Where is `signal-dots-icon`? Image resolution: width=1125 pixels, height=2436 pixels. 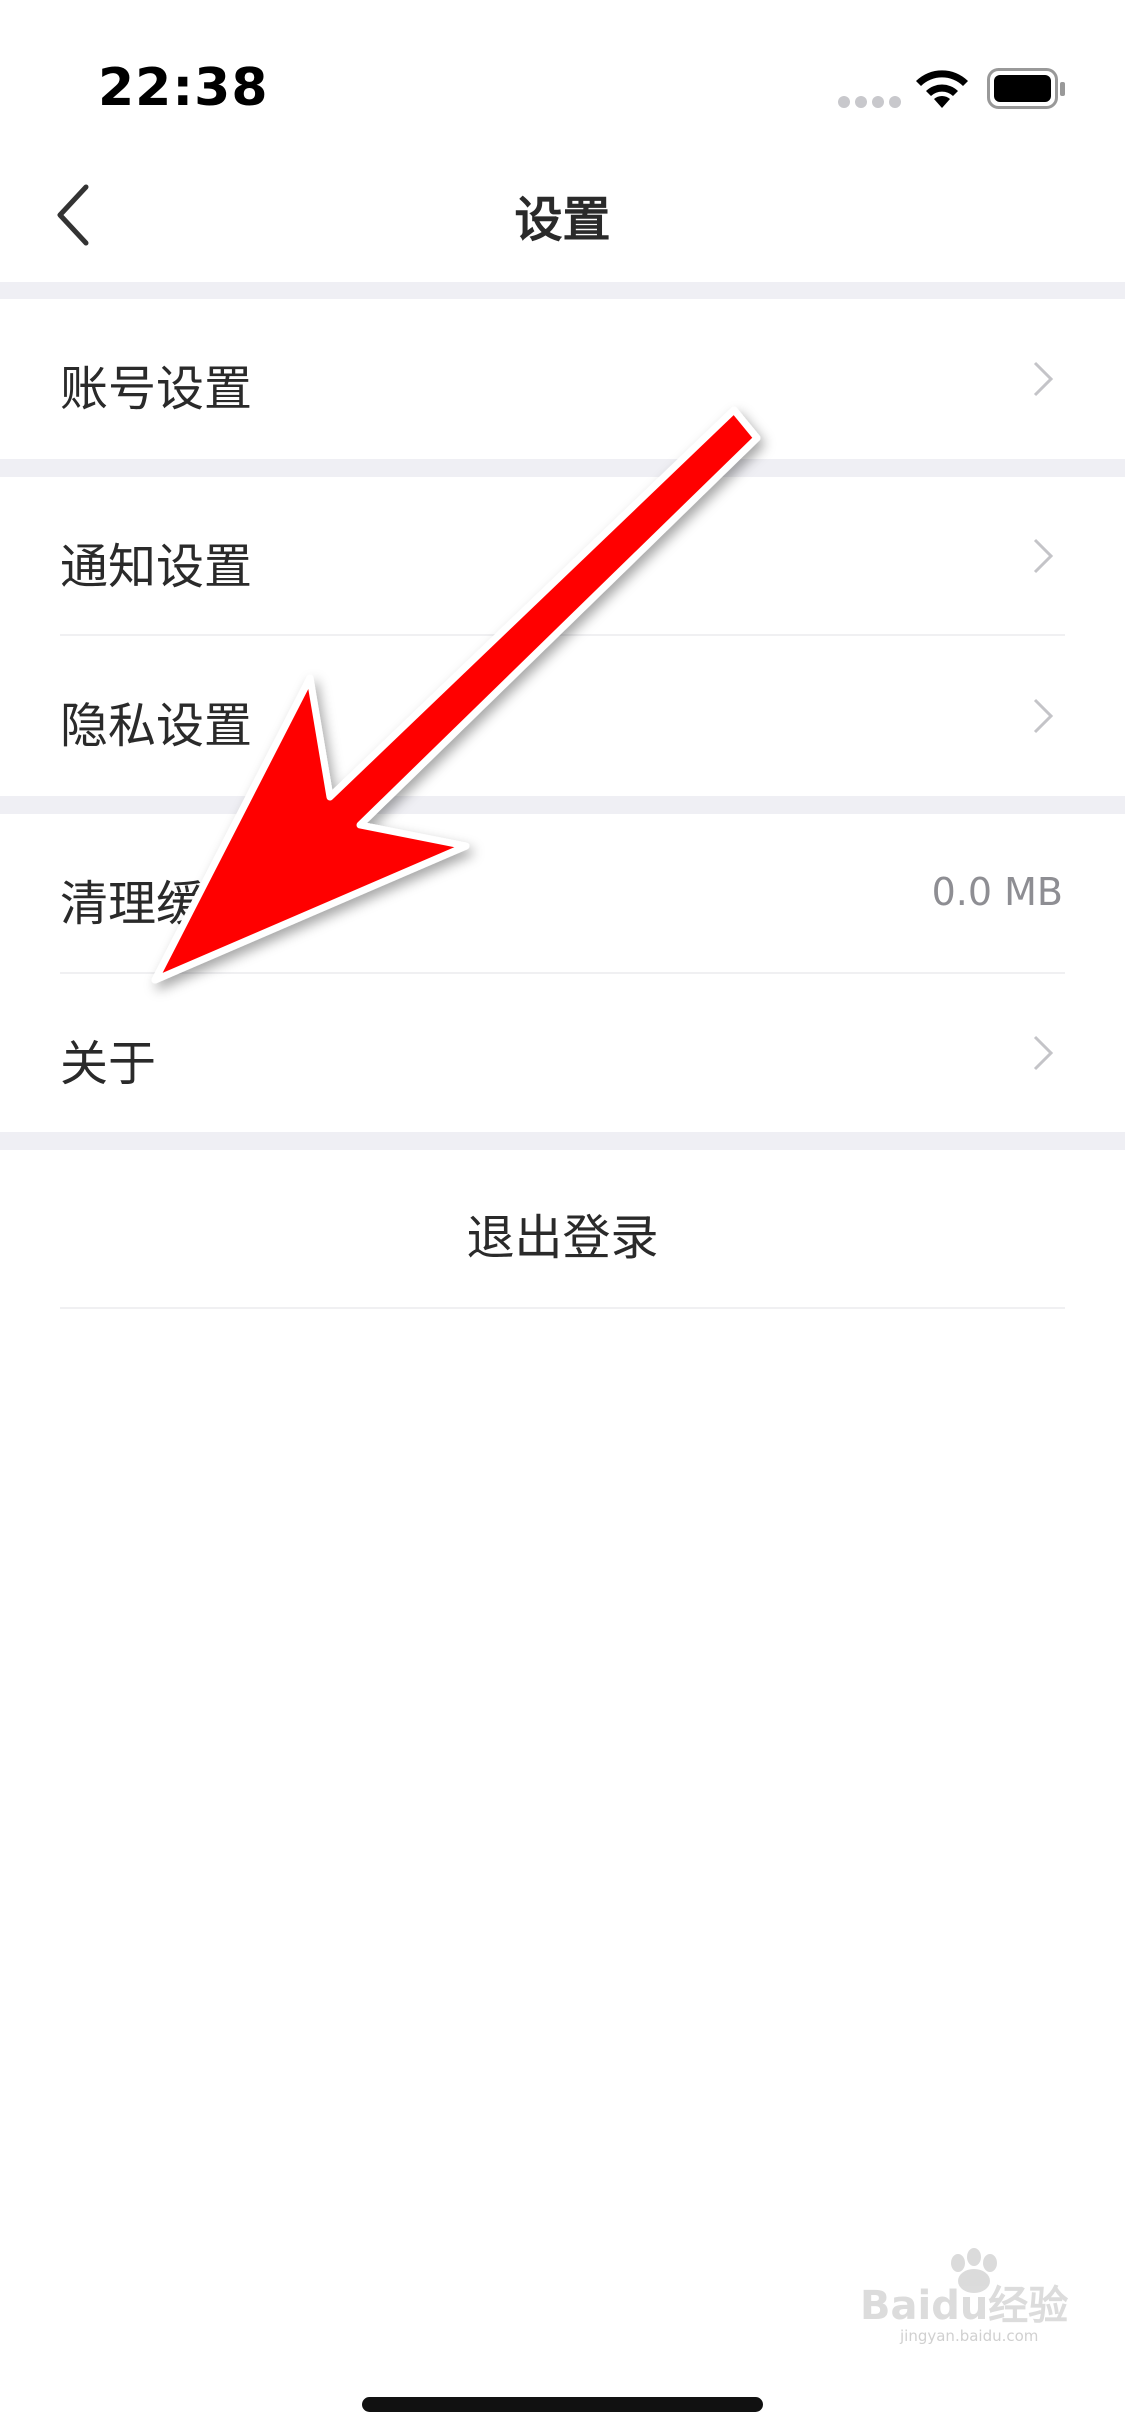
signal-dots-icon is located at coordinates (870, 102).